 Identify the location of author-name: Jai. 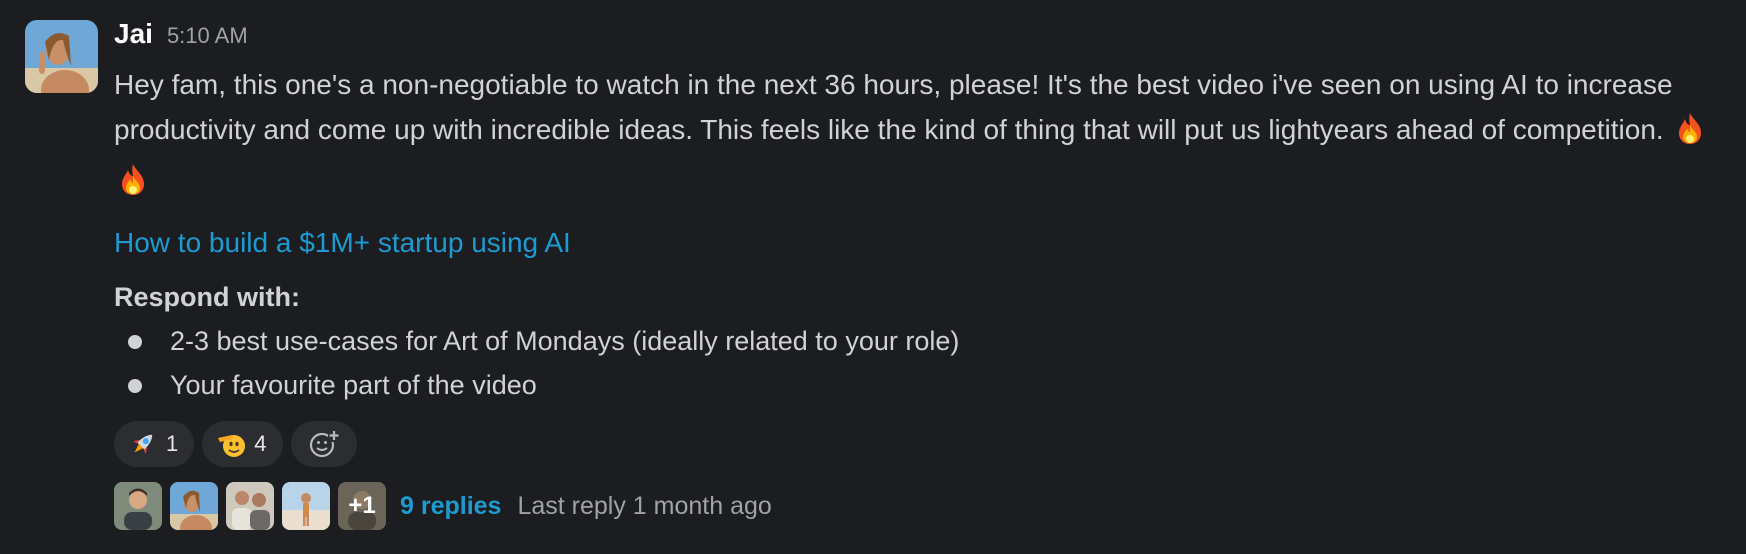
(133, 34).